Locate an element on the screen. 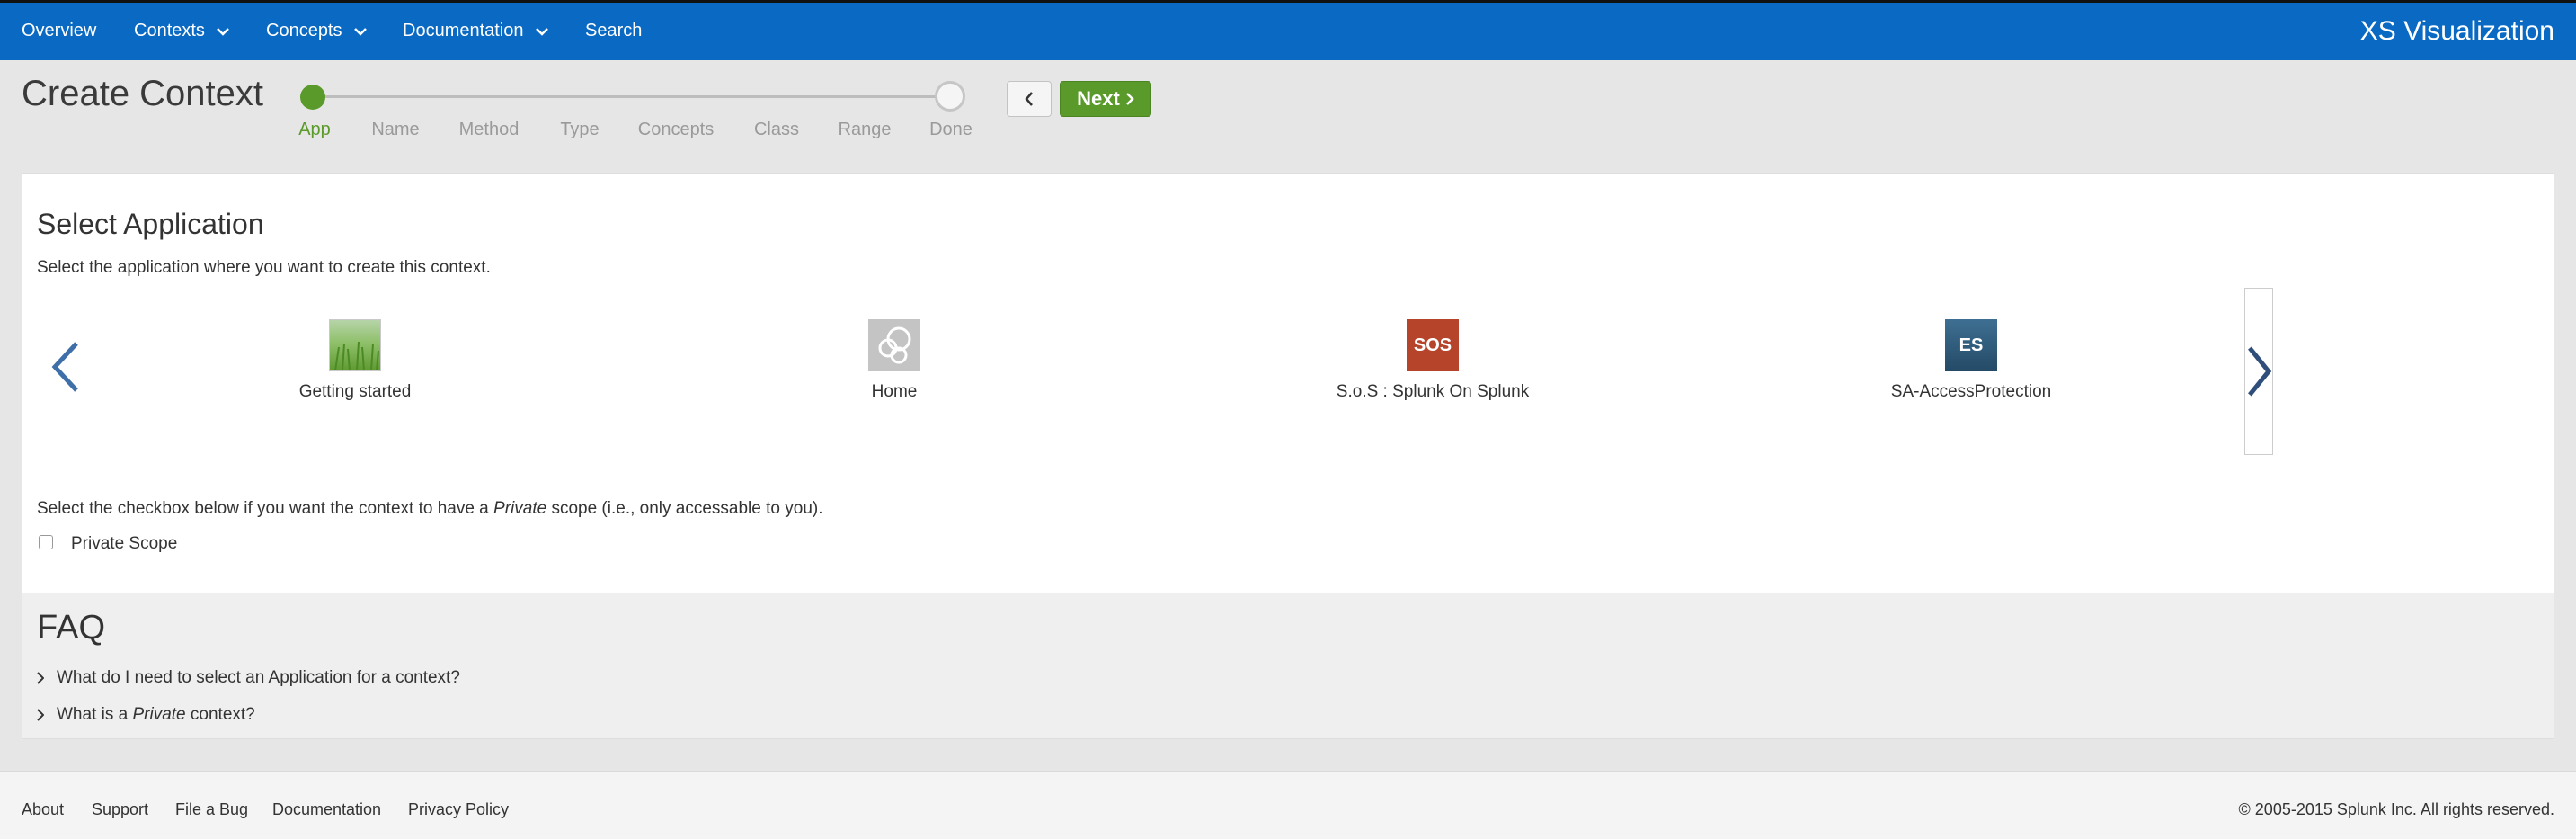  footer-link-documentation: Documentation is located at coordinates (326, 809).